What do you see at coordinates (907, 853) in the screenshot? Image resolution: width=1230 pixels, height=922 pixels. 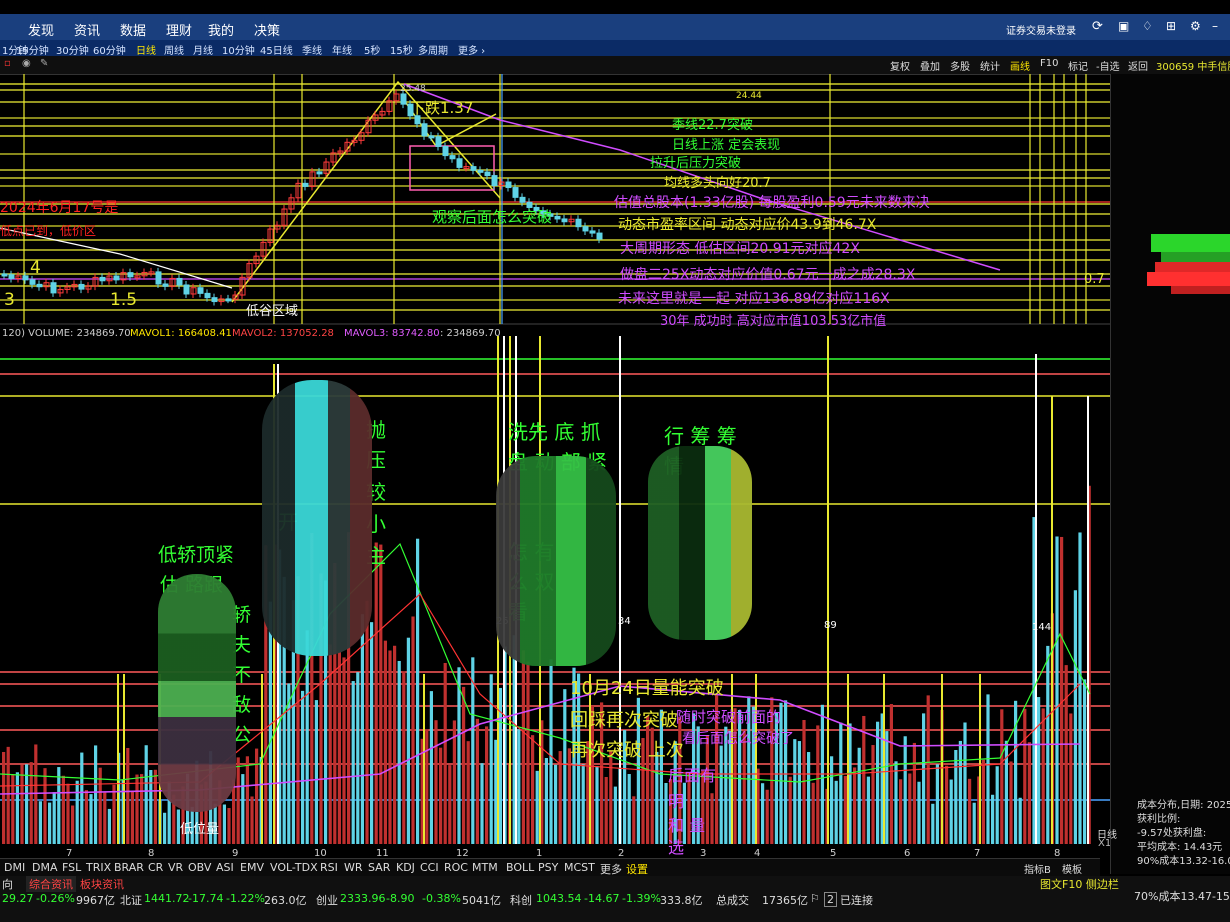 I see `date-tick: 6` at bounding box center [907, 853].